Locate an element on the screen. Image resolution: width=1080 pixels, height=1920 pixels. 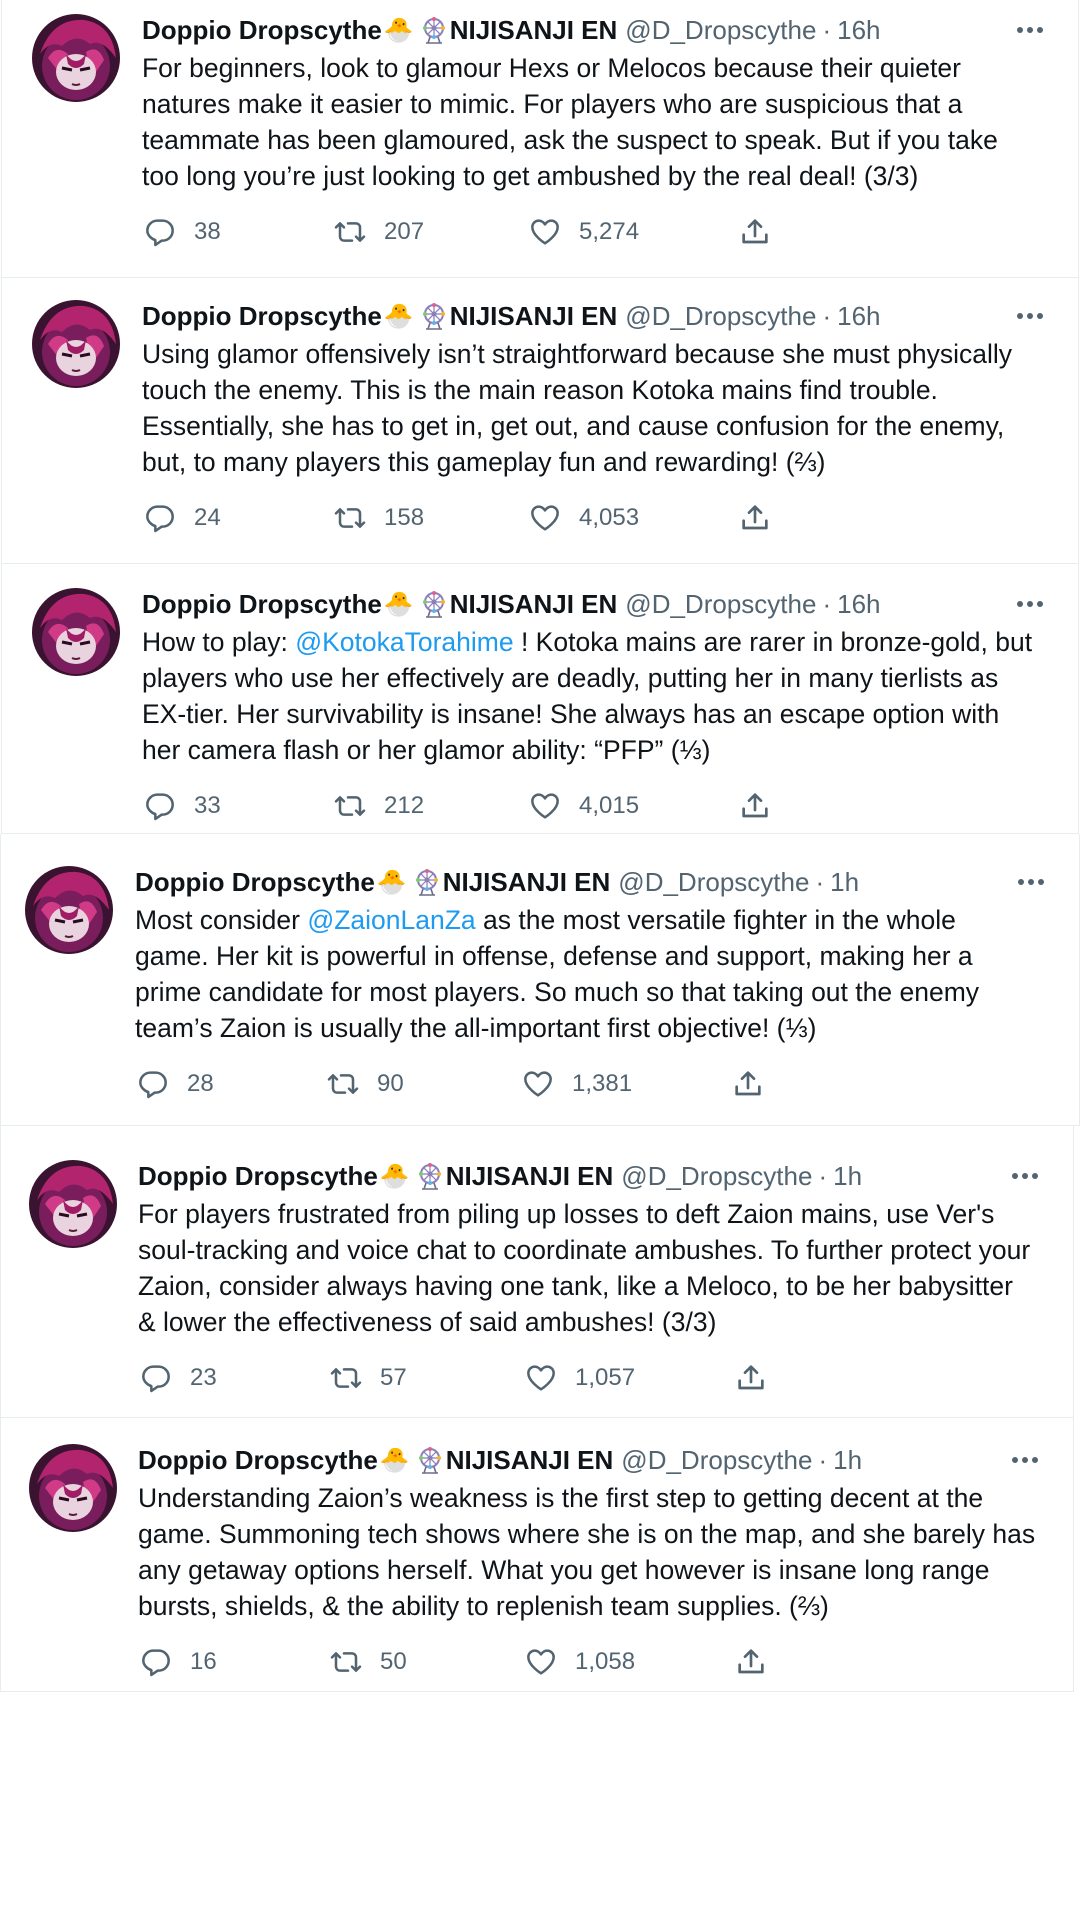
like-button: 4,053 is located at coordinates (584, 518).